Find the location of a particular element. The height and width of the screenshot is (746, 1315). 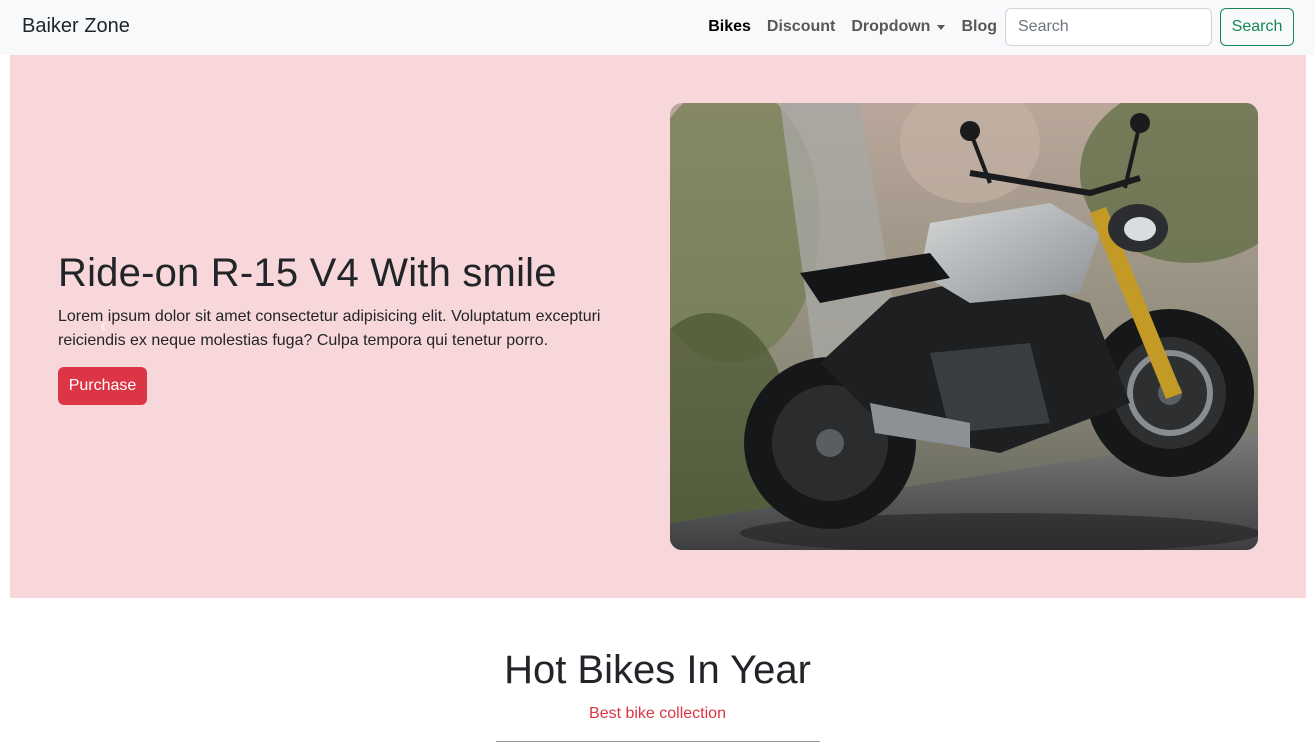

nav-link-bikes: Bikes is located at coordinates (729, 27).